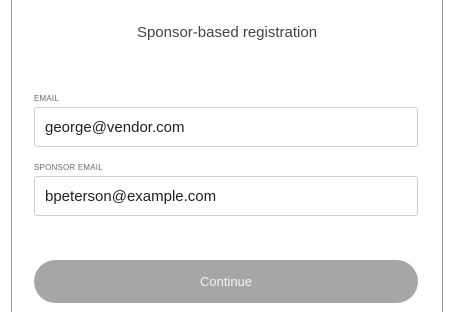  Describe the element at coordinates (226, 281) in the screenshot. I see `continue-button: Continue` at that location.